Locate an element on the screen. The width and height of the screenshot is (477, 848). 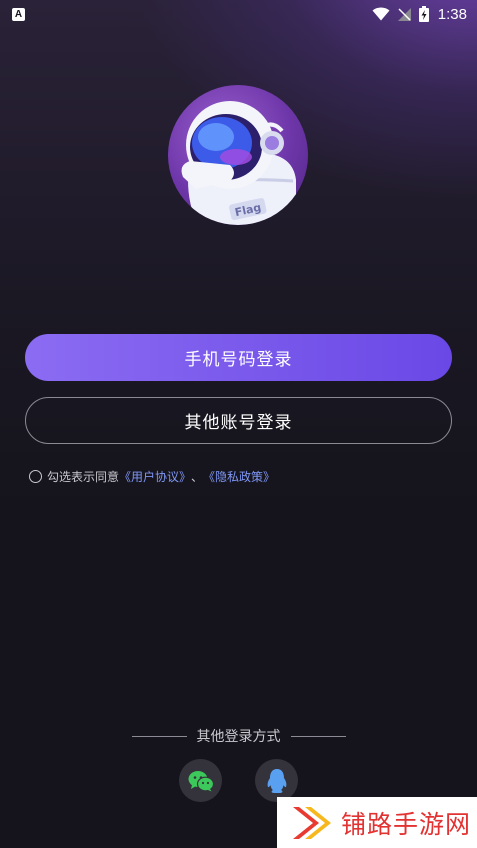
agreement-row: 勾选表示同意 《用户协议》 、 《隐私政策》 is located at coordinates (152, 476).